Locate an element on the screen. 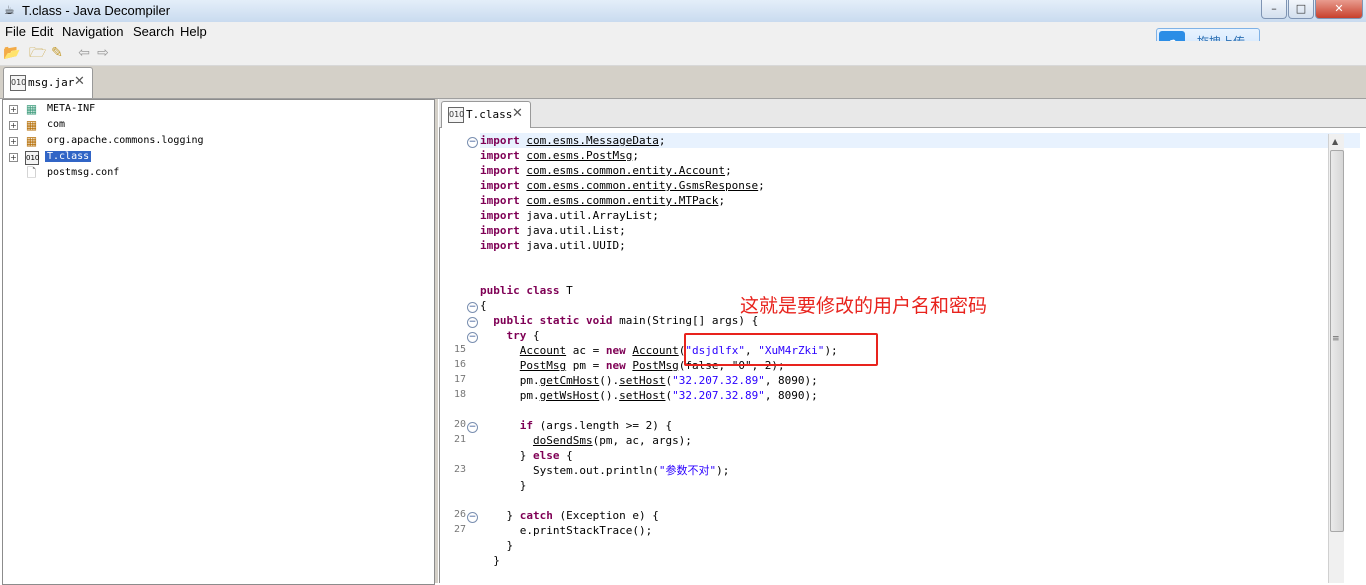 This screenshot has width=1366, height=585. forward-icon: ⇨ is located at coordinates (103, 53).